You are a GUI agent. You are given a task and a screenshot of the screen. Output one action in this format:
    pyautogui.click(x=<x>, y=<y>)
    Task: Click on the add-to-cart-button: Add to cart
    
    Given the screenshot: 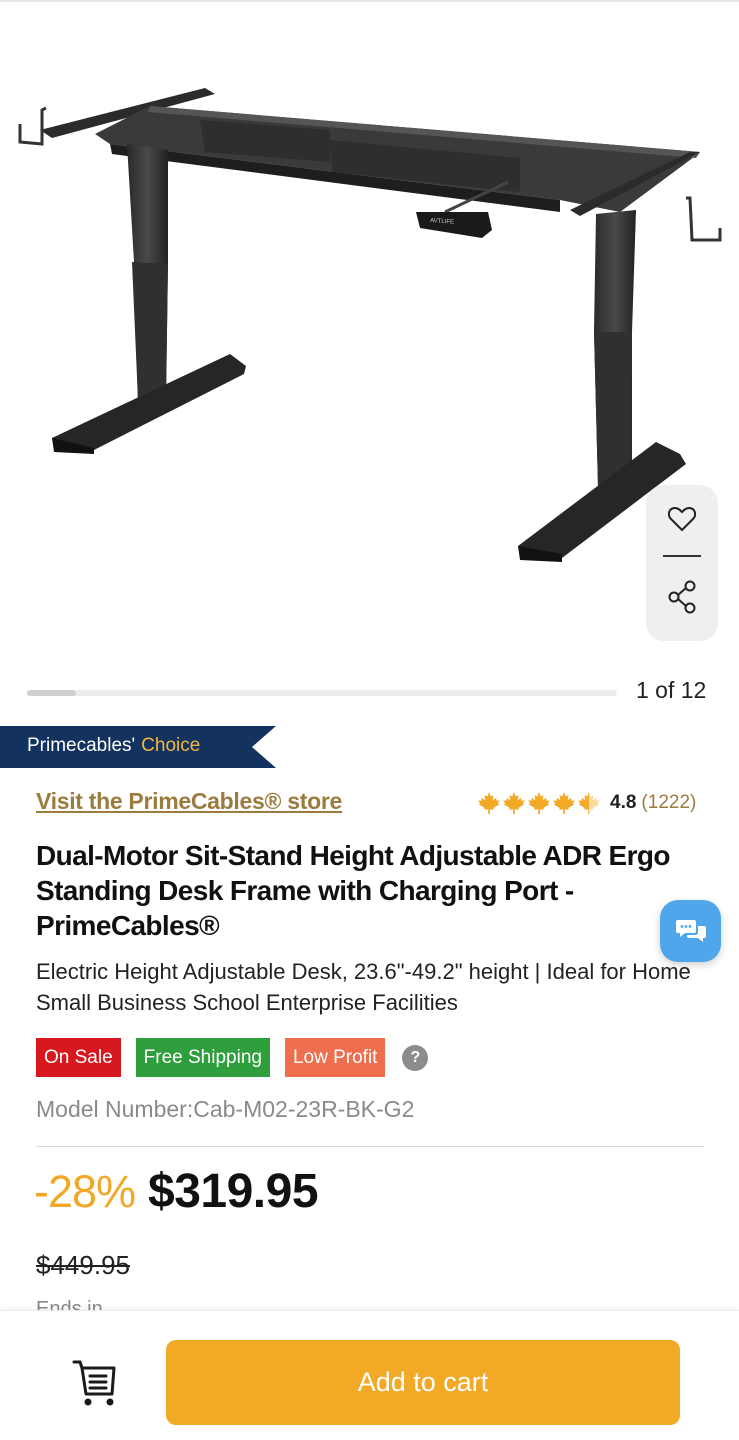 What is the action you would take?
    pyautogui.click(x=423, y=1382)
    